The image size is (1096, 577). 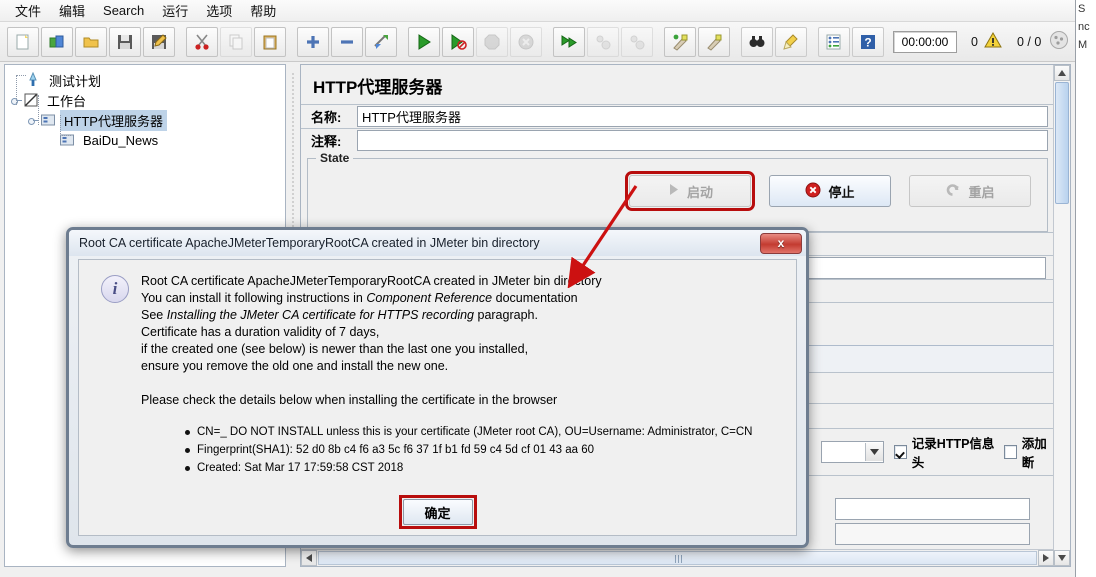 I want to click on shutdown-icon, so click(x=526, y=41).